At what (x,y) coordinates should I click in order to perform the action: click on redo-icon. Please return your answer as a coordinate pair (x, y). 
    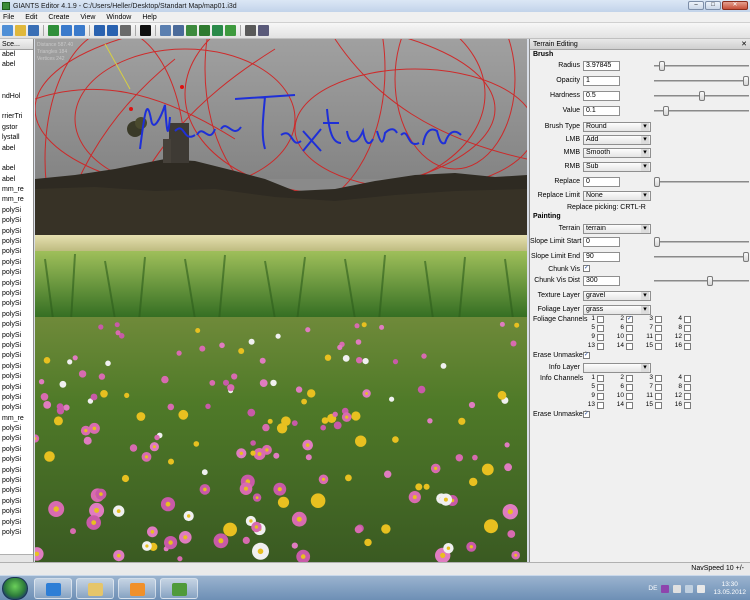
    Looking at the image, I should click on (112, 30).